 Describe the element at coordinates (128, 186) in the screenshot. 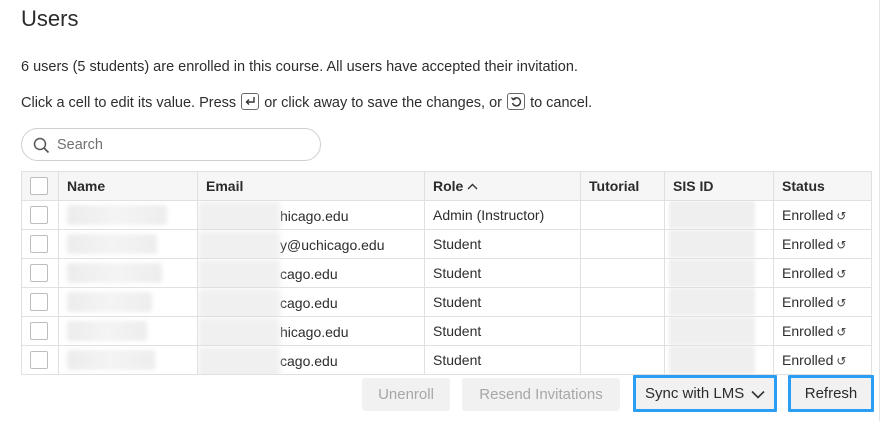

I see `column-header-name: Name` at that location.